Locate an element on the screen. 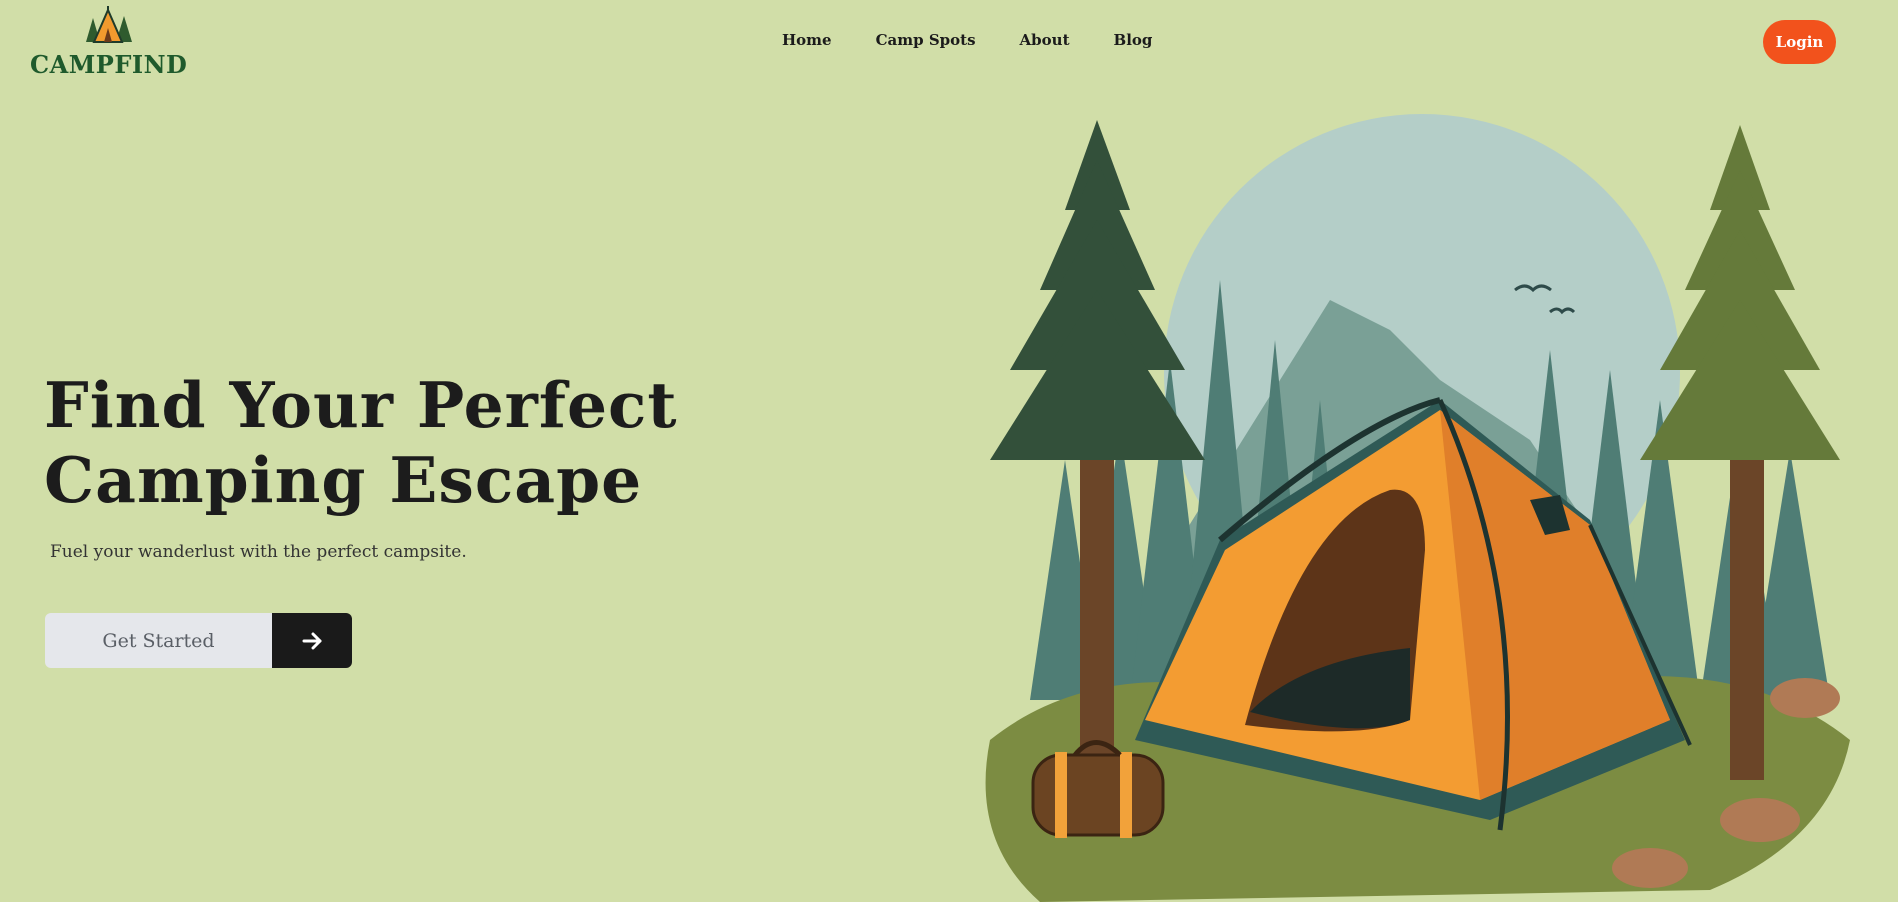  hero-title: Find Your Perfect Camping Escape is located at coordinates (361, 442).